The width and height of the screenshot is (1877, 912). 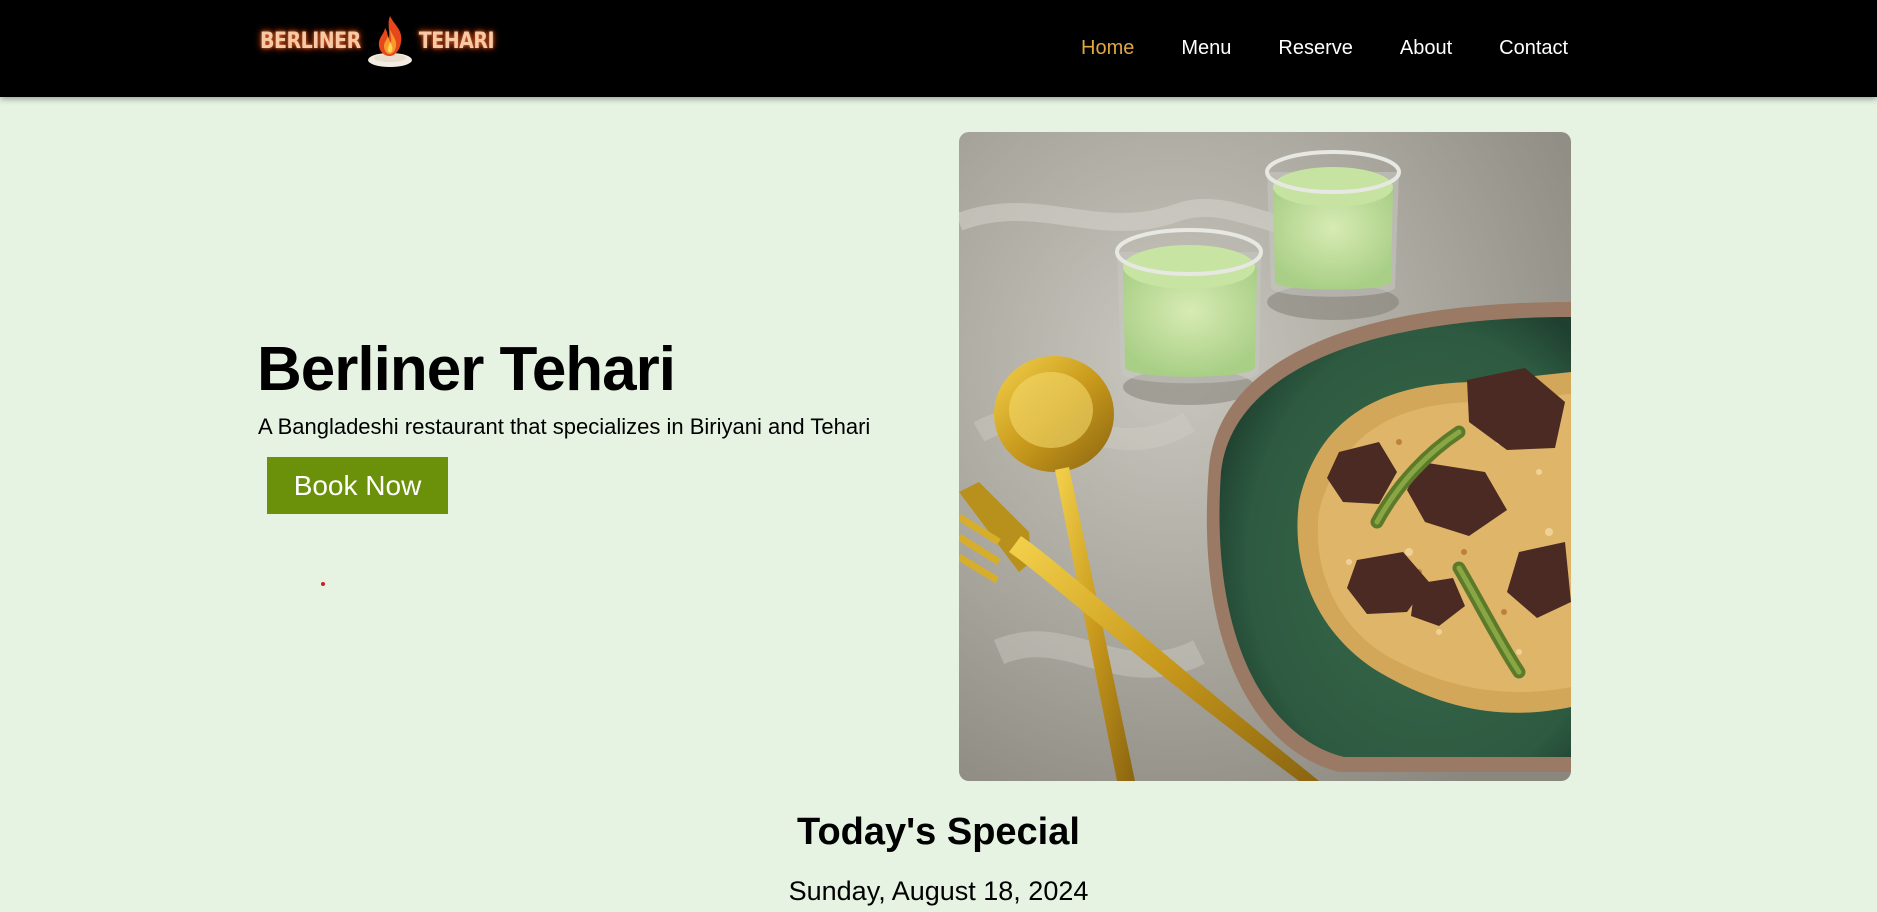 I want to click on nav-contact: Contact, so click(x=1533, y=48).